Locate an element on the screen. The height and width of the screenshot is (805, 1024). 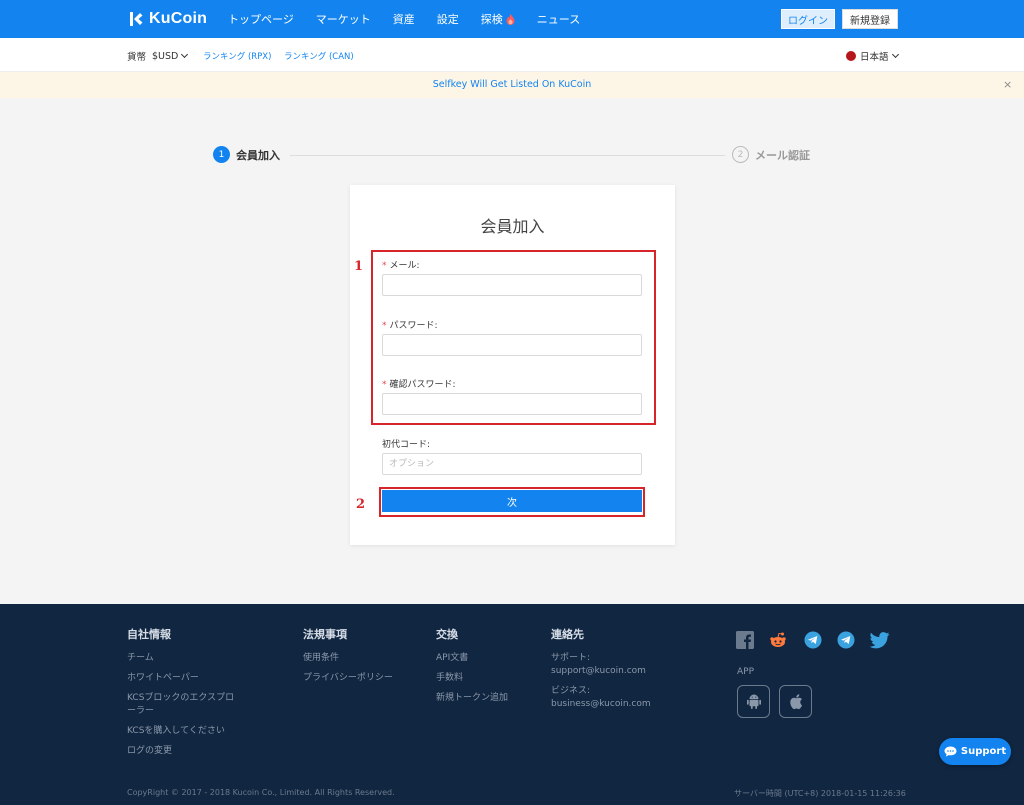
invite-code-input is located at coordinates (512, 464).